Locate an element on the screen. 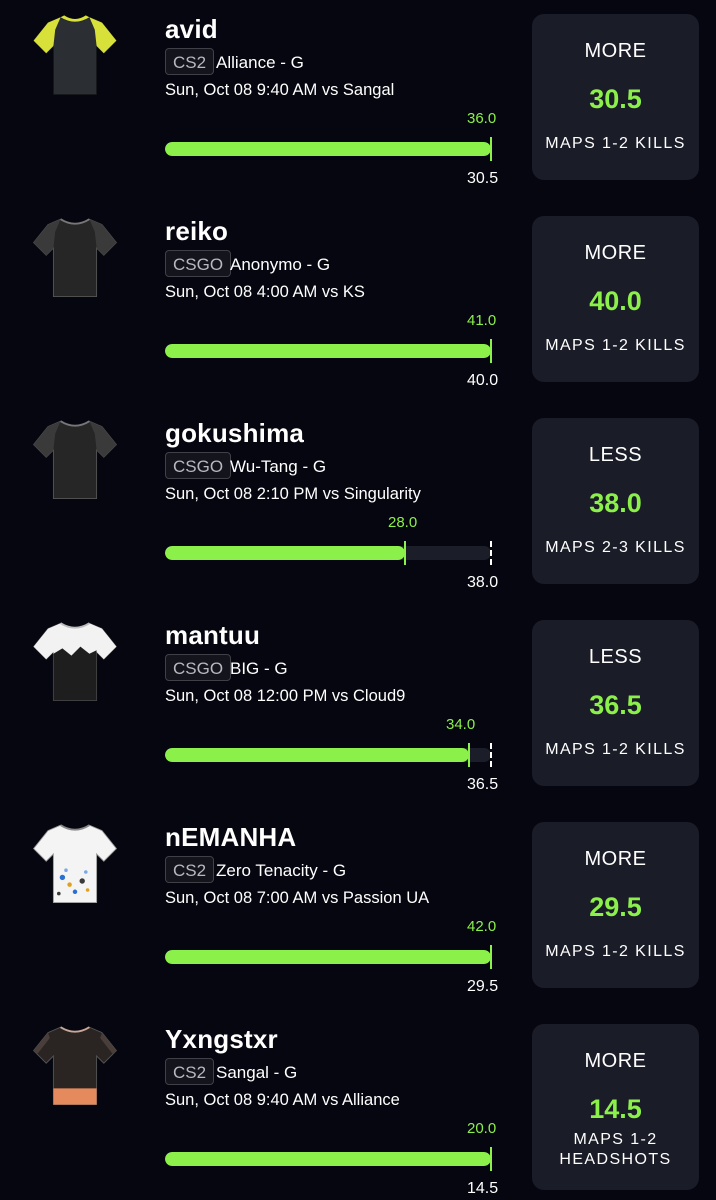 The width and height of the screenshot is (716, 1200). stat-value: 28.0 is located at coordinates (403, 522).